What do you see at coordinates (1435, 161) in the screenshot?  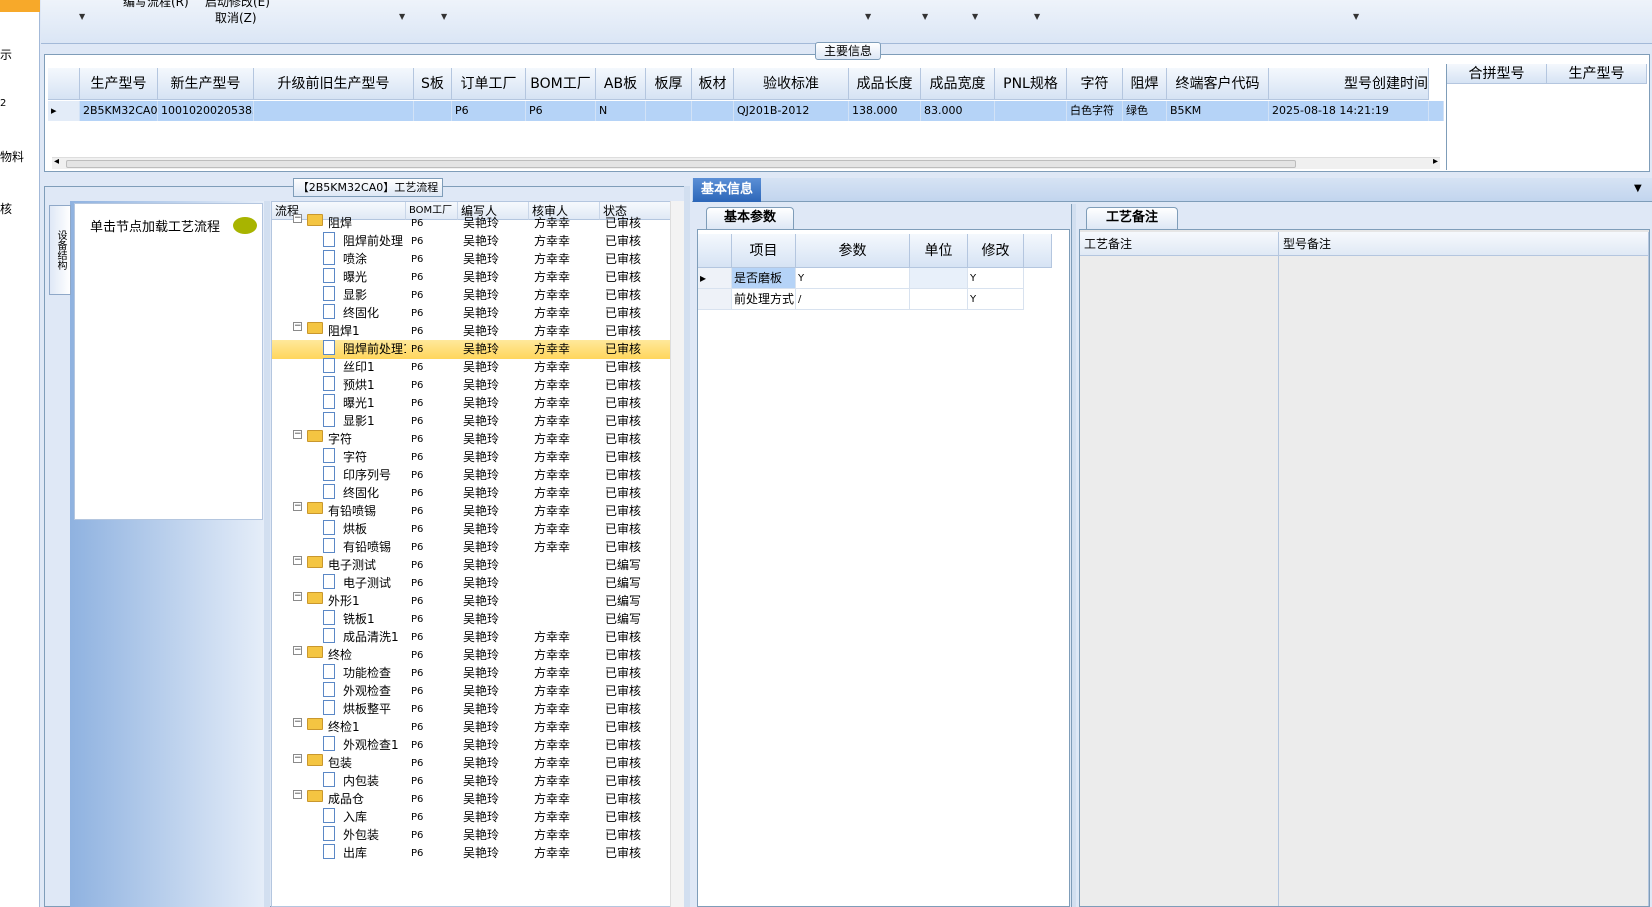 I see `scroll-right-icon: ▸` at bounding box center [1435, 161].